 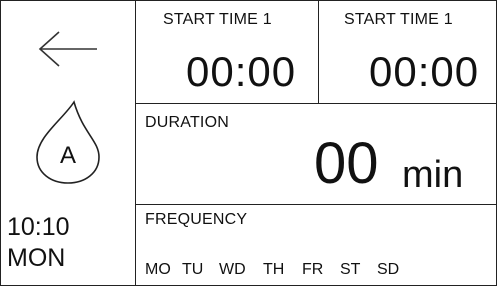 I want to click on start-time-1-panel: START TIME 1 00:00, so click(x=227, y=52).